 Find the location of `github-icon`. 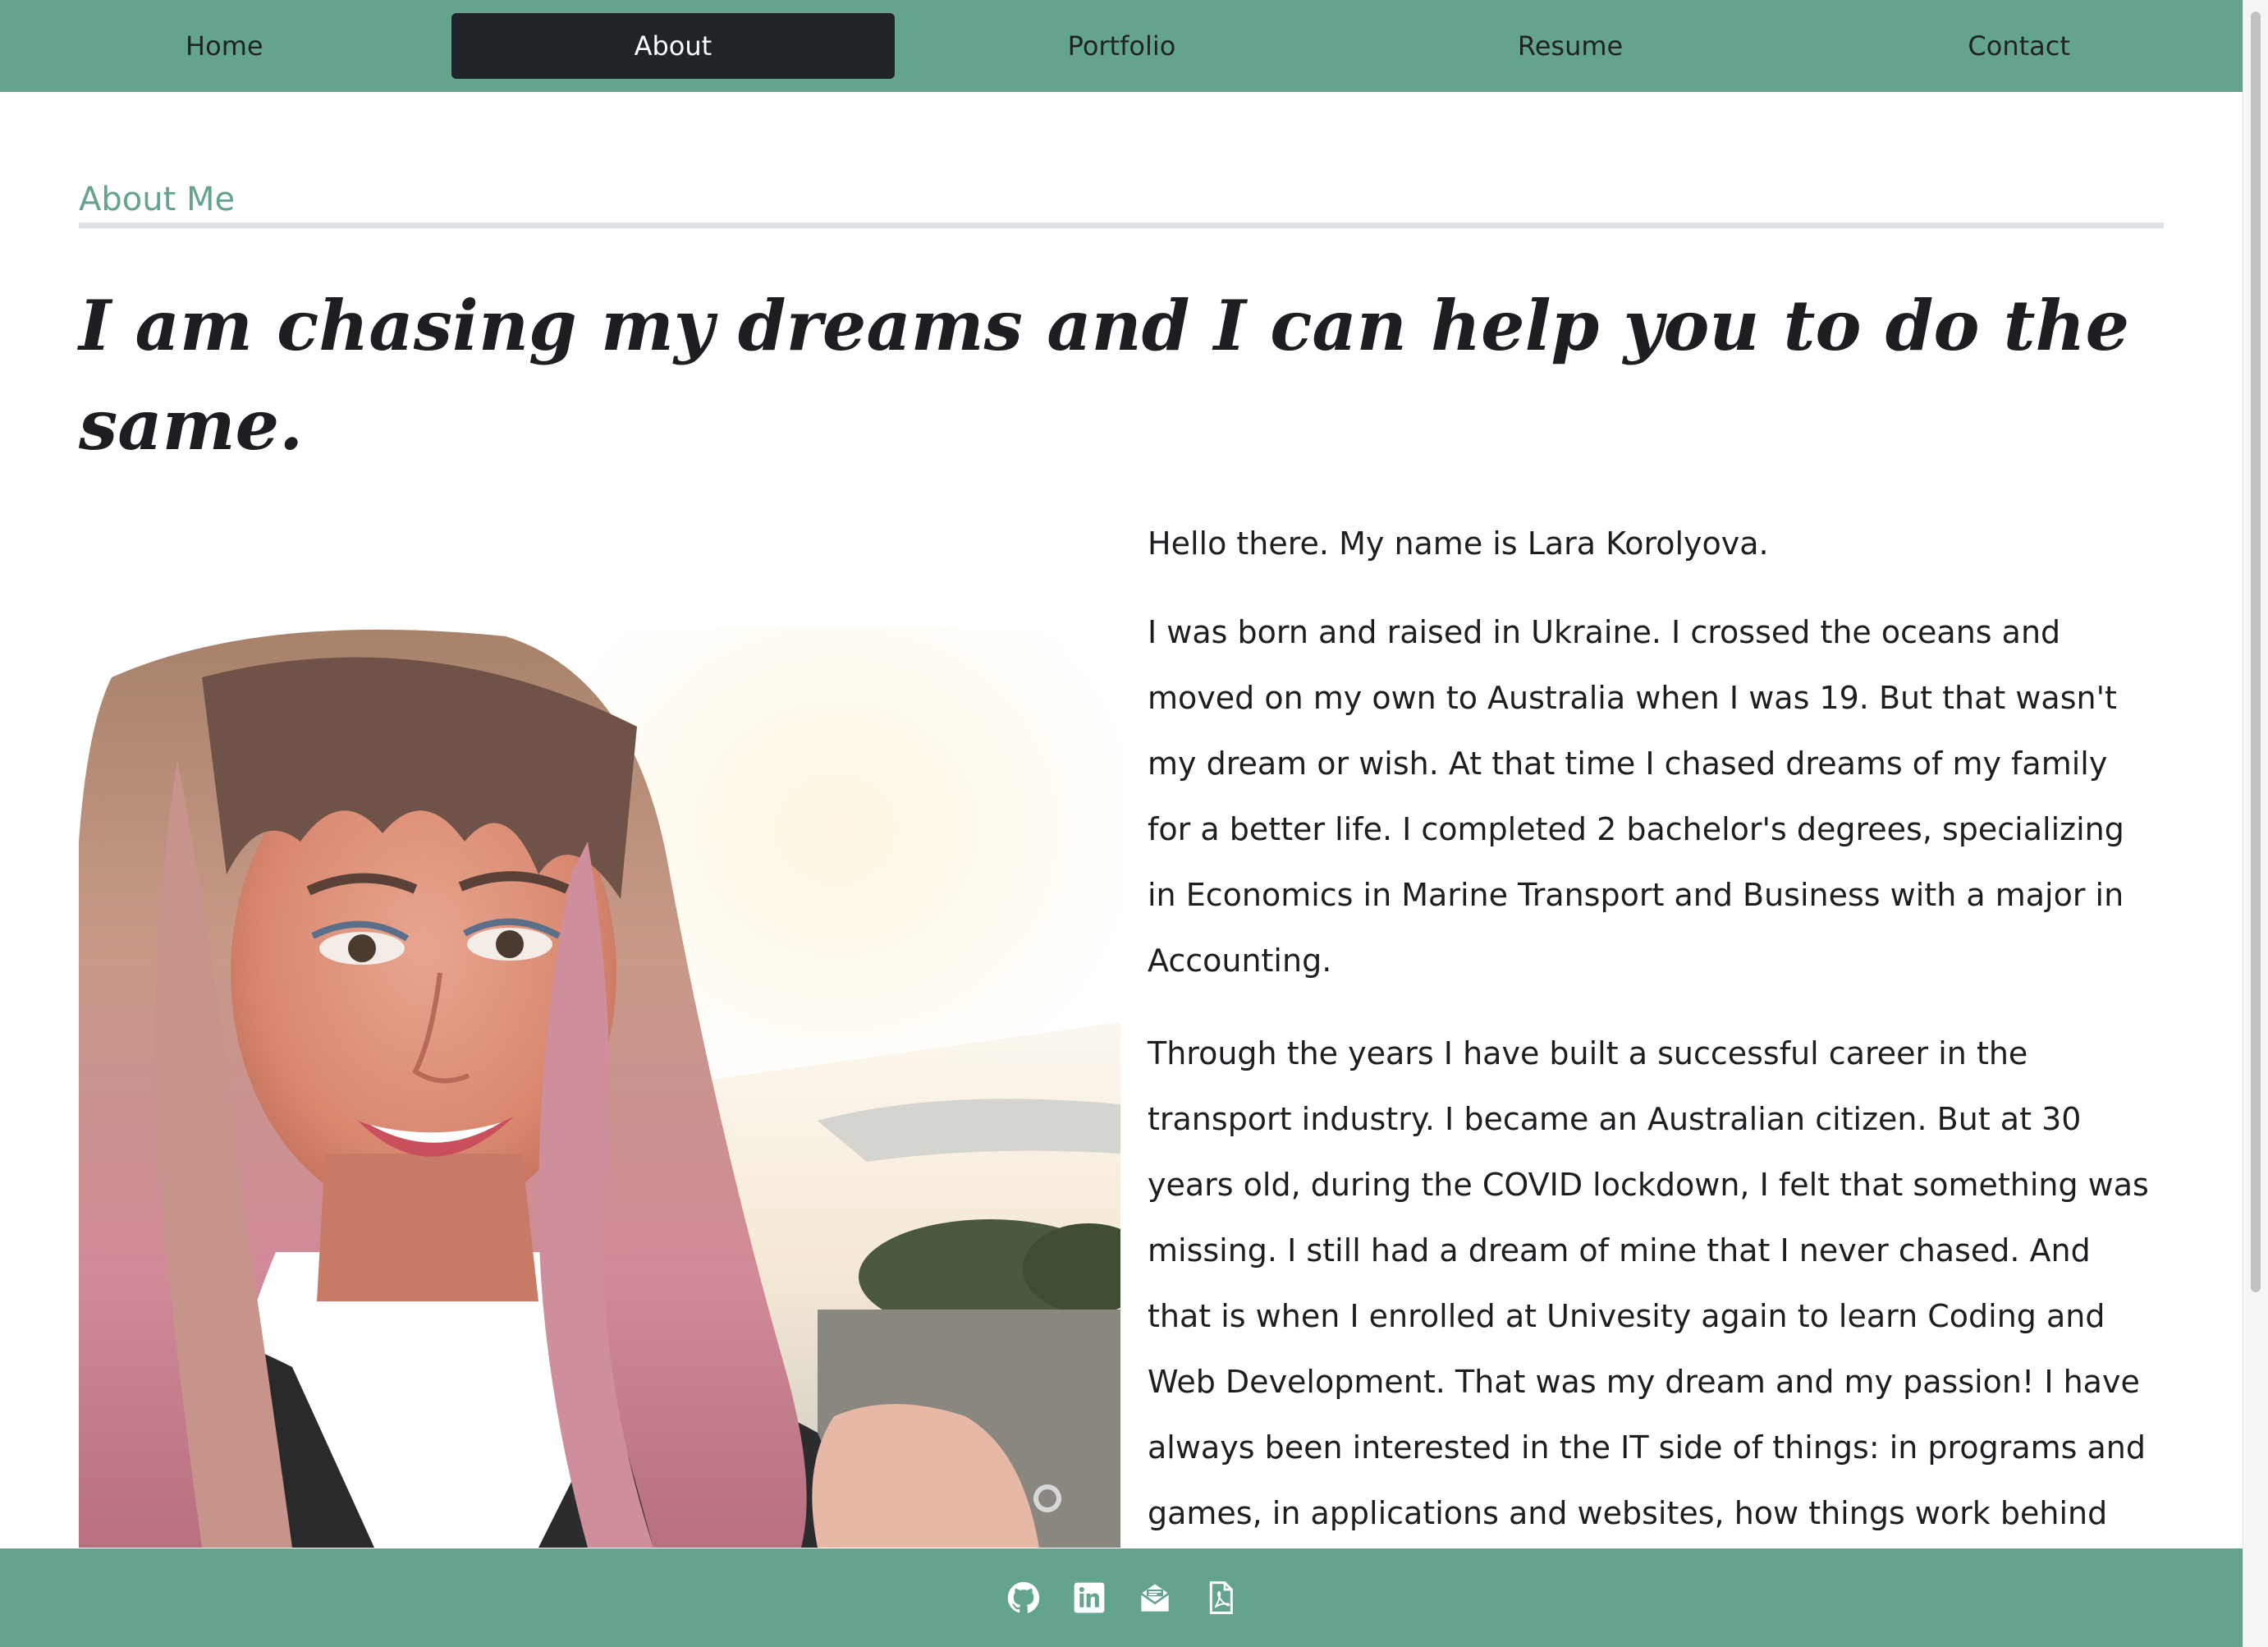

github-icon is located at coordinates (1023, 1597).